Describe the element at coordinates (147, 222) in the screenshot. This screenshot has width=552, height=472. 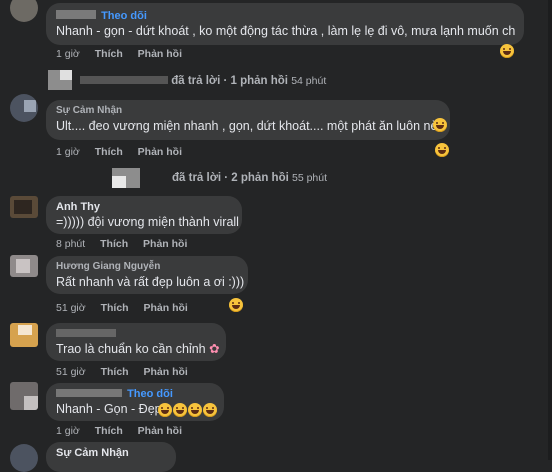
I see `comment-text: =))))) đội vương miện thành virall` at that location.